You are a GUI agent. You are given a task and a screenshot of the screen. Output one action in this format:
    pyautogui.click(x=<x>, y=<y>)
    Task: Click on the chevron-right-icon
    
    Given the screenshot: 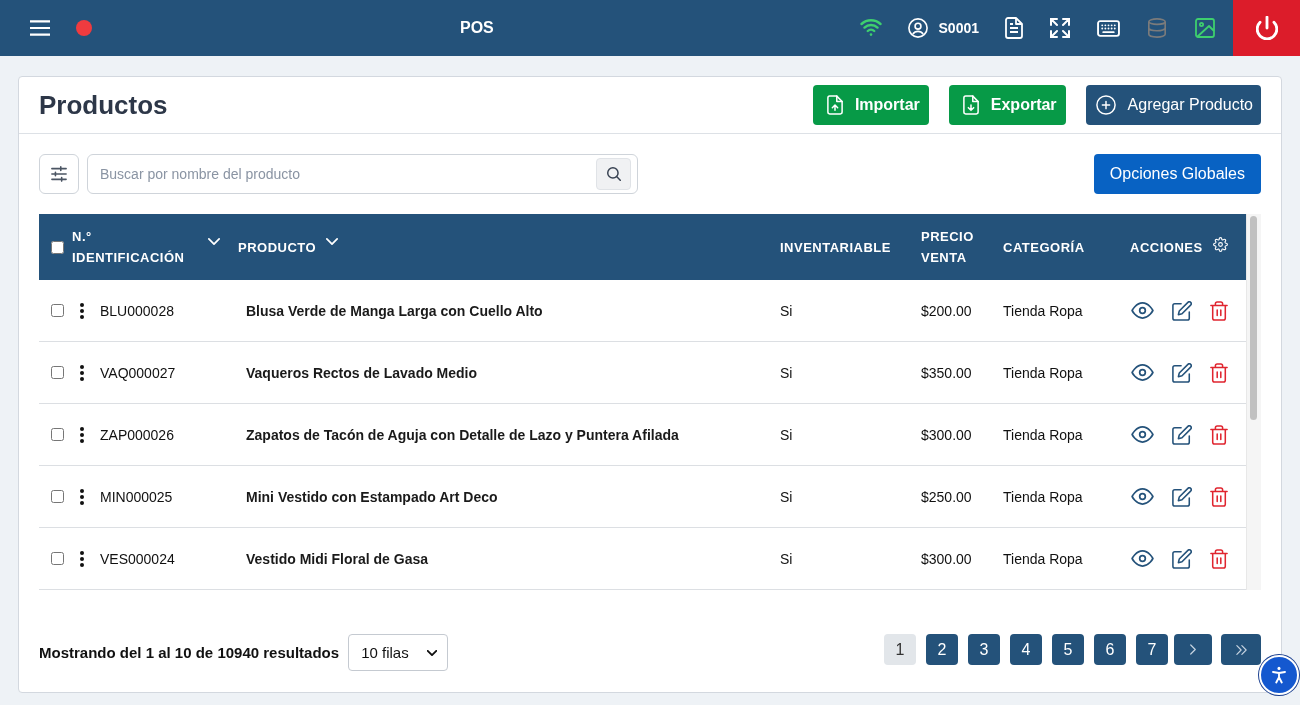 What is the action you would take?
    pyautogui.click(x=1193, y=649)
    